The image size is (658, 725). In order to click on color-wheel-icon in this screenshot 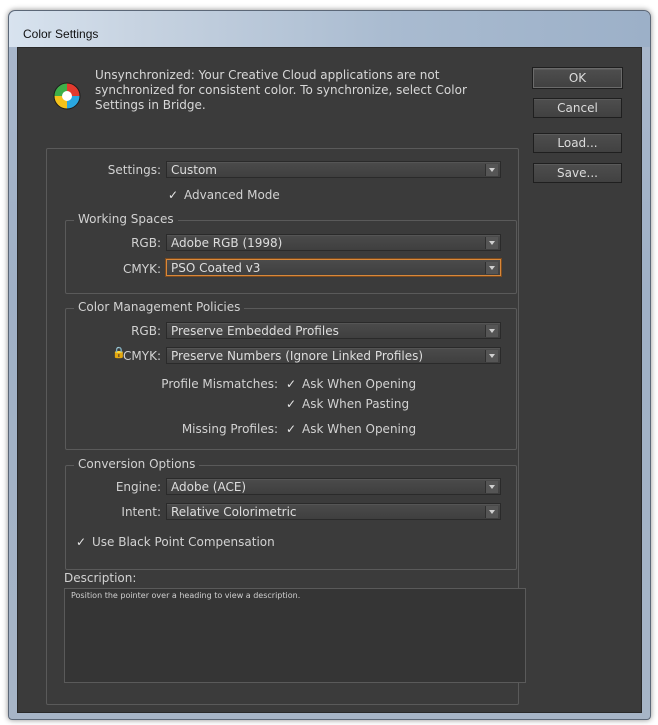, I will do `click(67, 96)`.